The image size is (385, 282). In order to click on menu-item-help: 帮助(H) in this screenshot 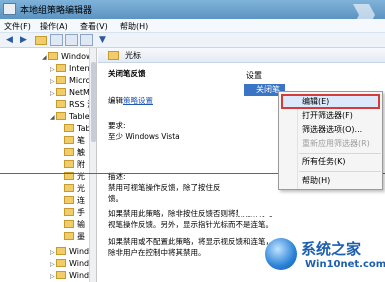, I will do `click(316, 181)`.